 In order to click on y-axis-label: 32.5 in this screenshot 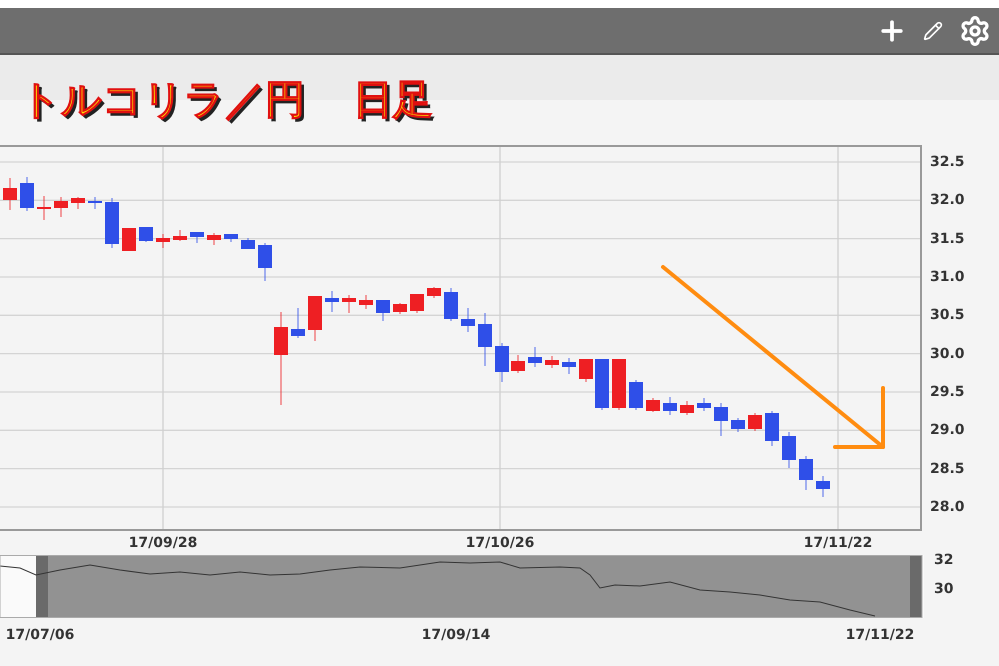, I will do `click(947, 162)`.